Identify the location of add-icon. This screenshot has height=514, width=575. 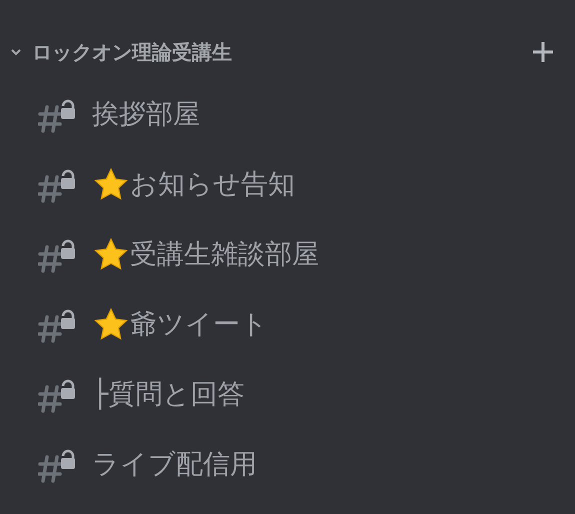
(543, 52).